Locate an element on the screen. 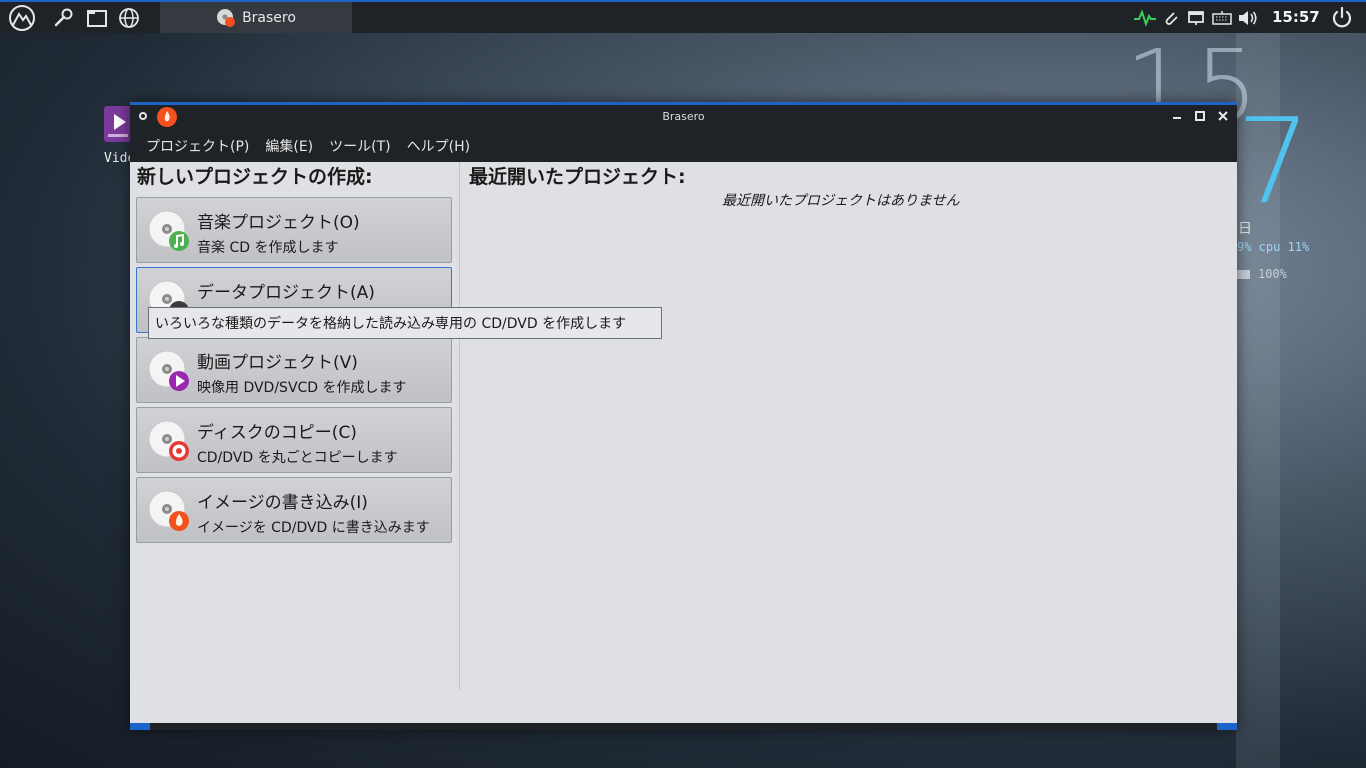  burn-image-desc: イメージを CD/DVD に書き込みます is located at coordinates (313, 528).